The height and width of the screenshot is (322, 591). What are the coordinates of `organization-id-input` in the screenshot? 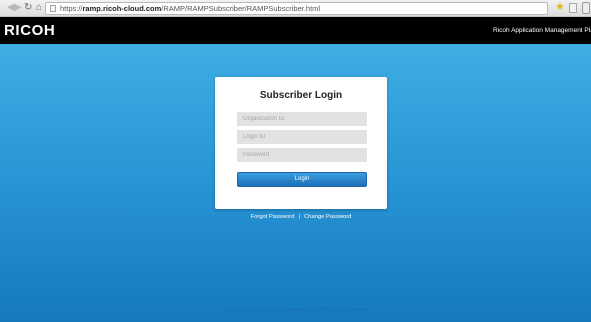 It's located at (302, 119).